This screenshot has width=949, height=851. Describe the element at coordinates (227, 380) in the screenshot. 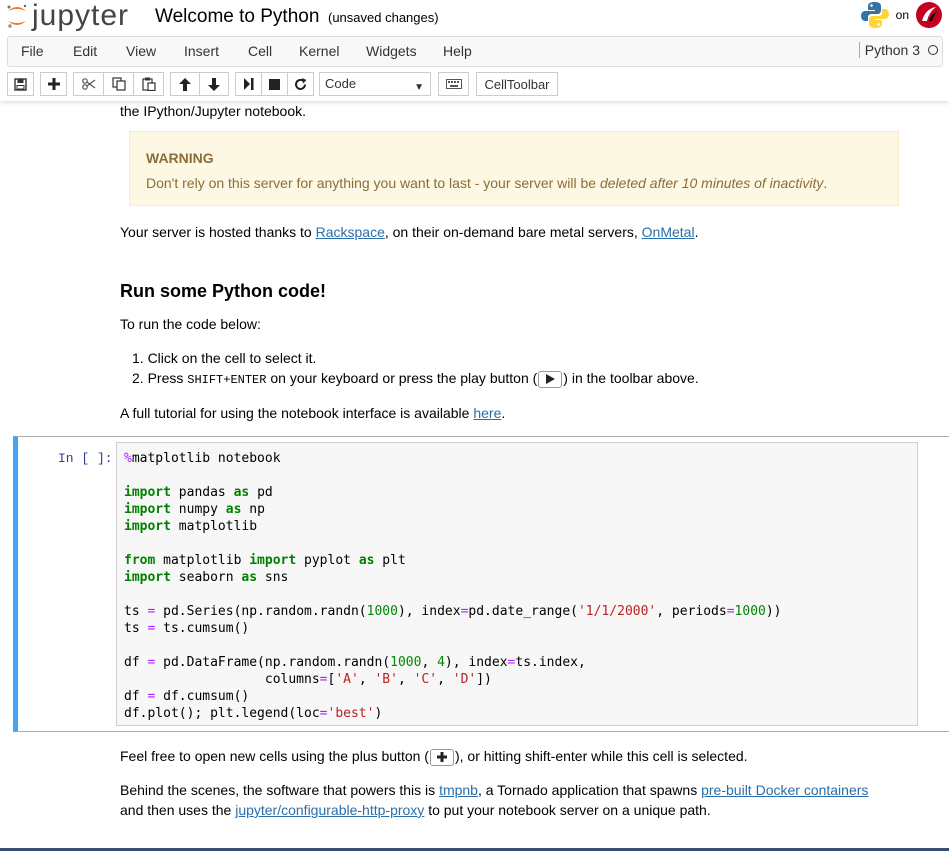

I see `shift-enter-kbd: SHIFT+ENTER` at that location.